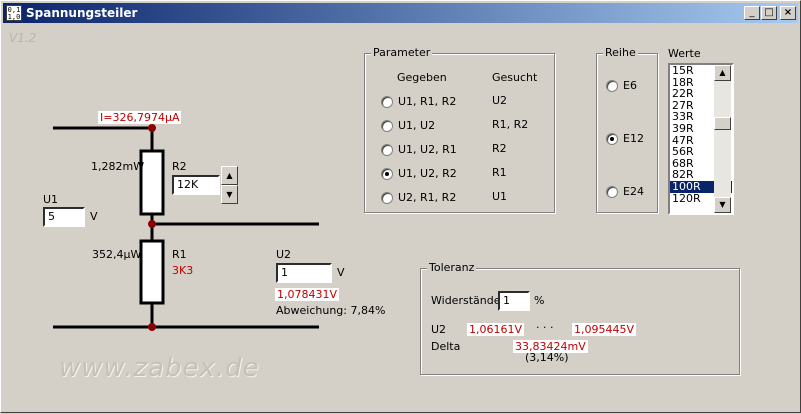 This screenshot has height=414, width=801. What do you see at coordinates (51, 199) in the screenshot?
I see `u1-label: U1` at bounding box center [51, 199].